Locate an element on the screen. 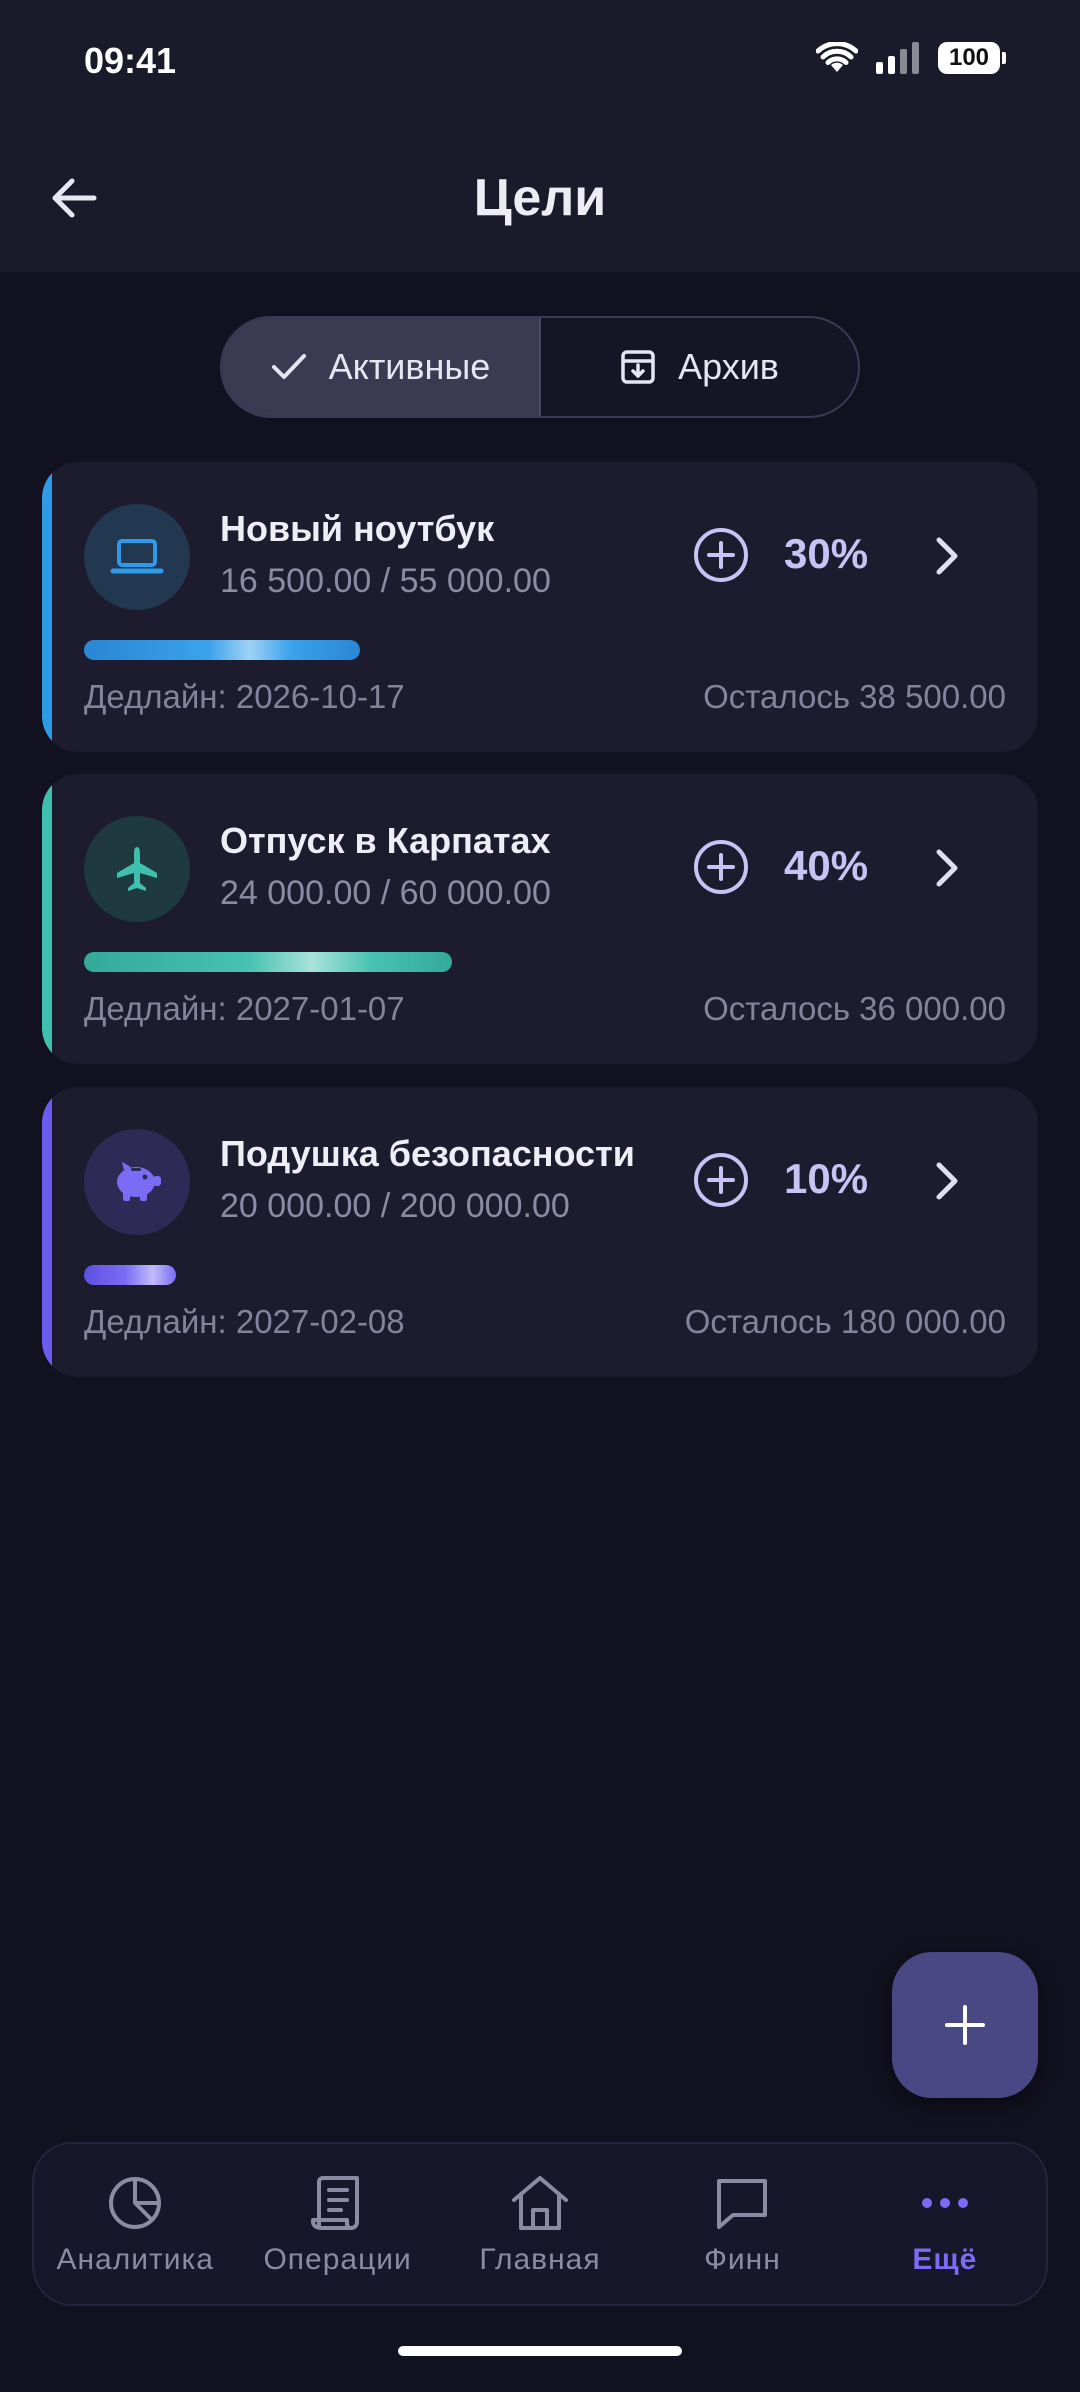 Image resolution: width=1080 pixels, height=2392 pixels. plus-icon is located at coordinates (965, 2025).